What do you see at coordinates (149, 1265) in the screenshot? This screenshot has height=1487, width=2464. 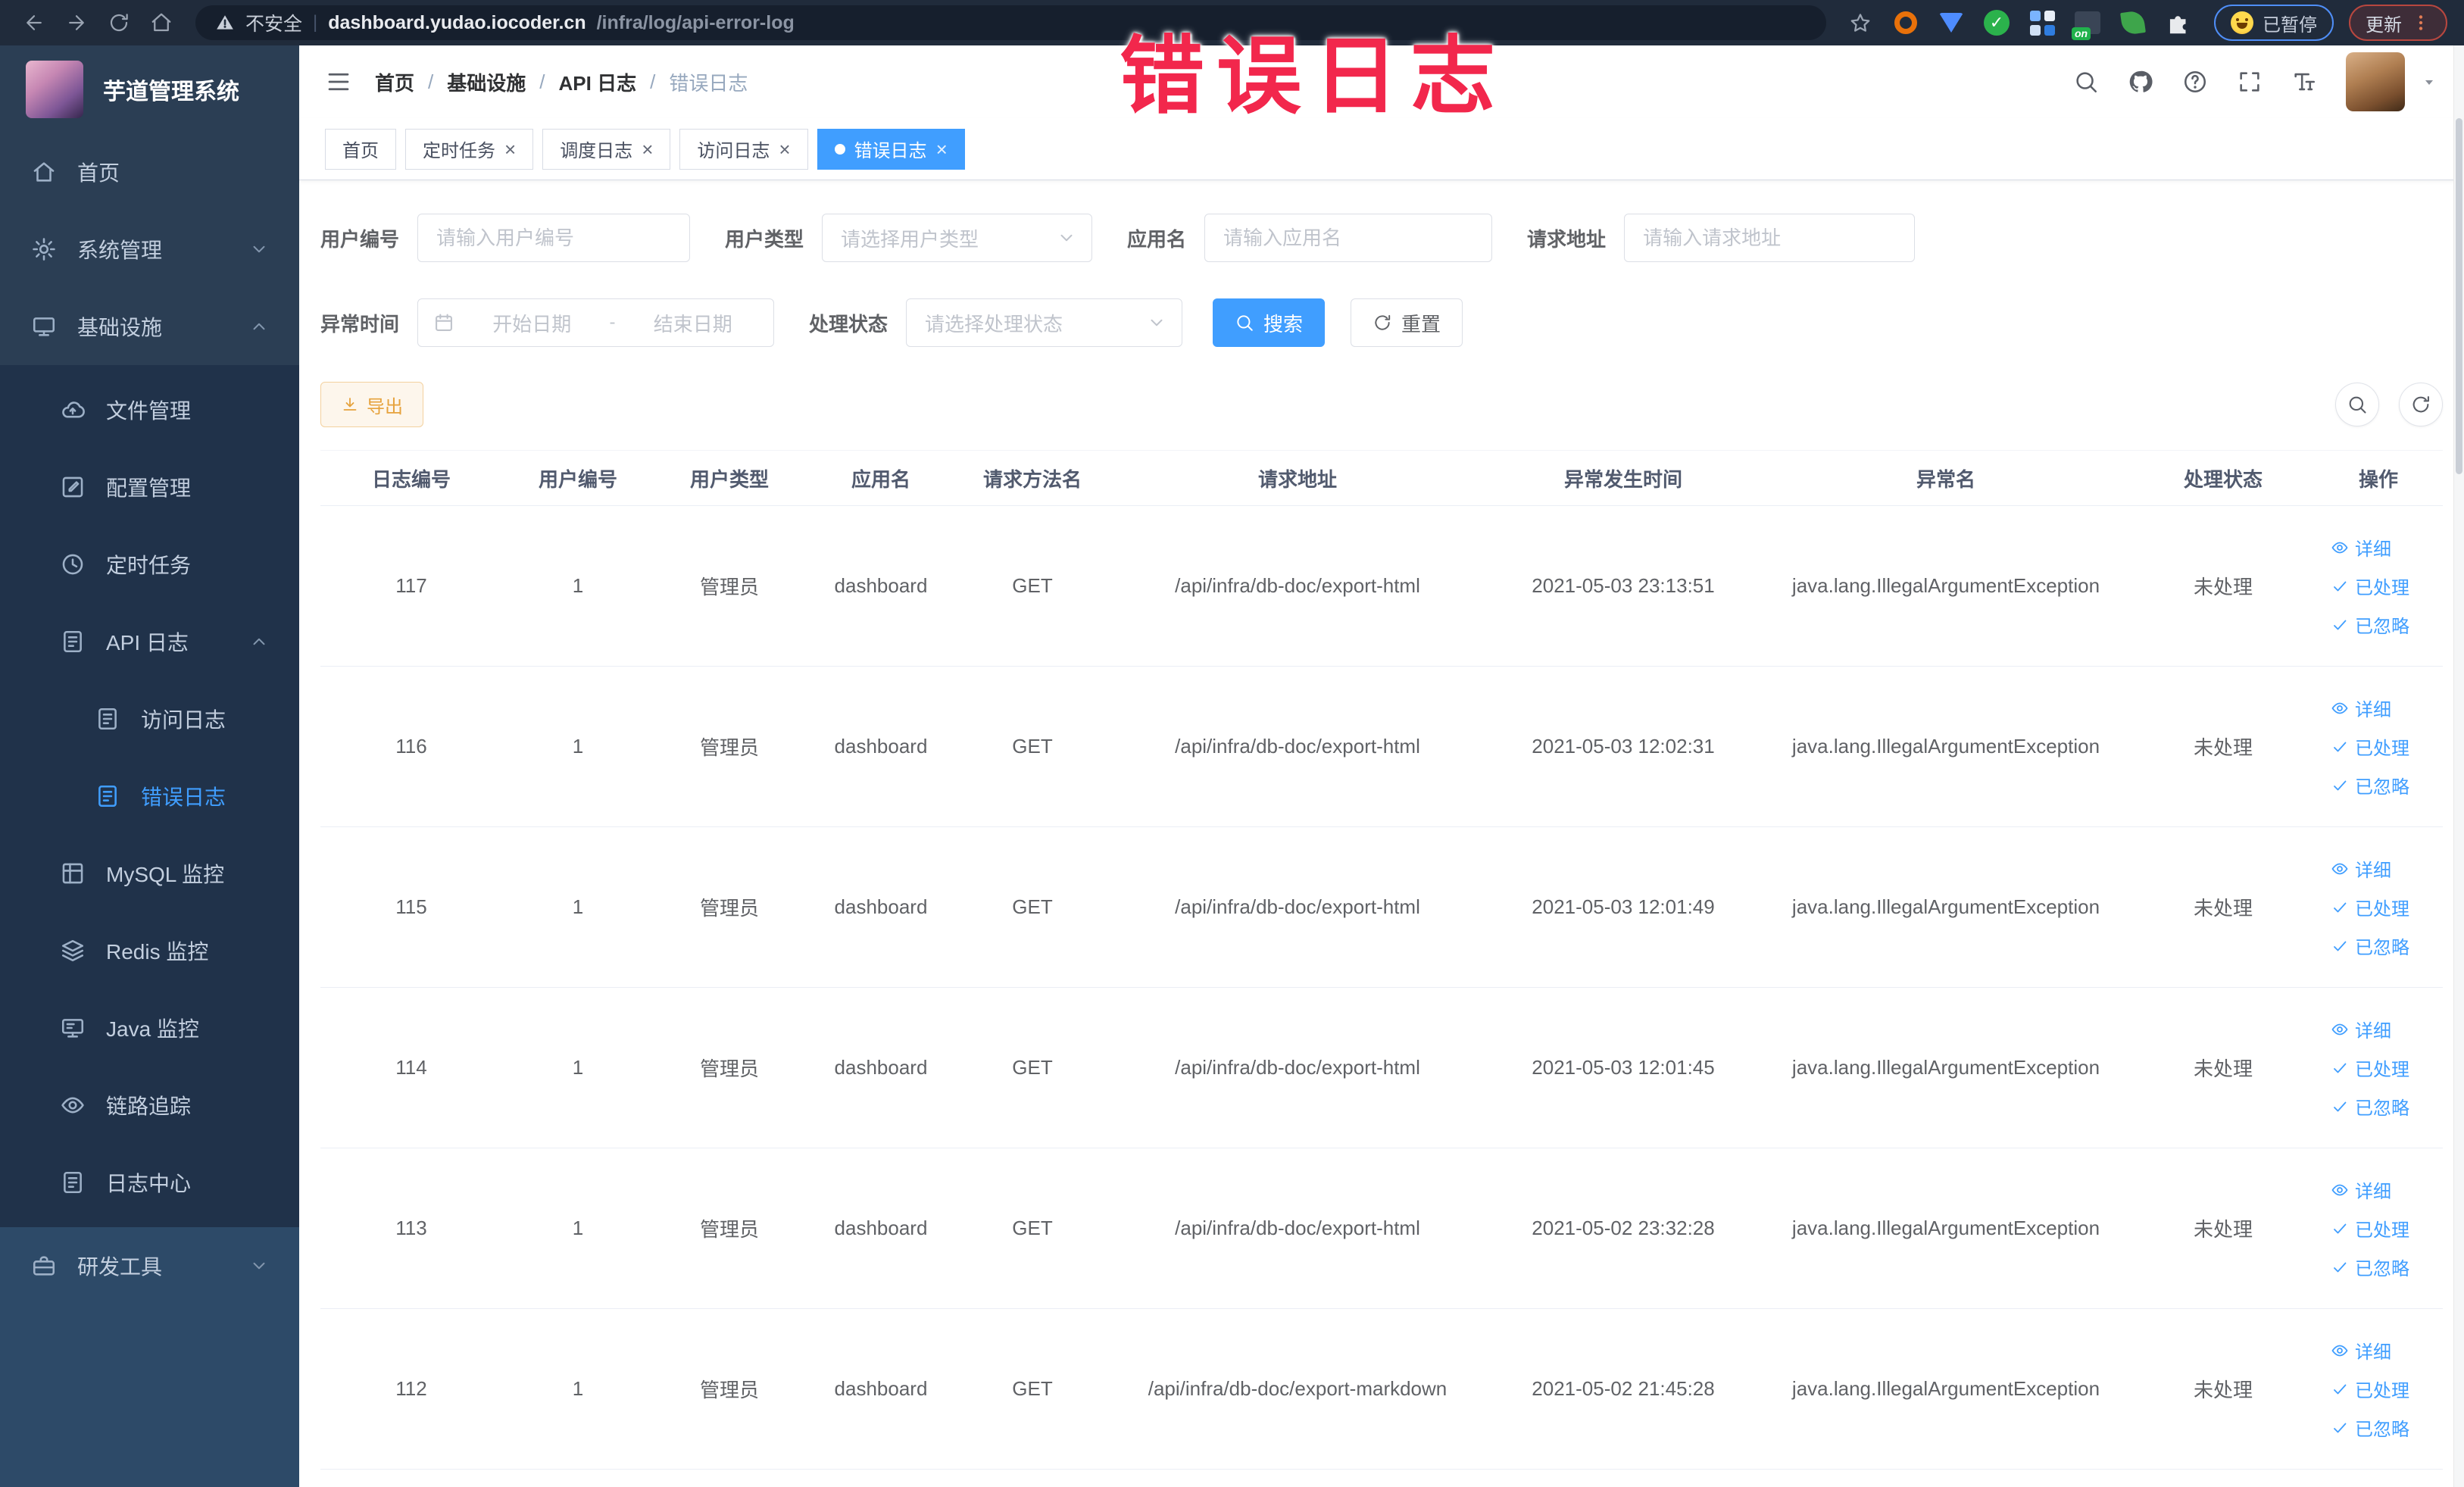 I see `sidebar-item-dev-tool: 研发工具` at bounding box center [149, 1265].